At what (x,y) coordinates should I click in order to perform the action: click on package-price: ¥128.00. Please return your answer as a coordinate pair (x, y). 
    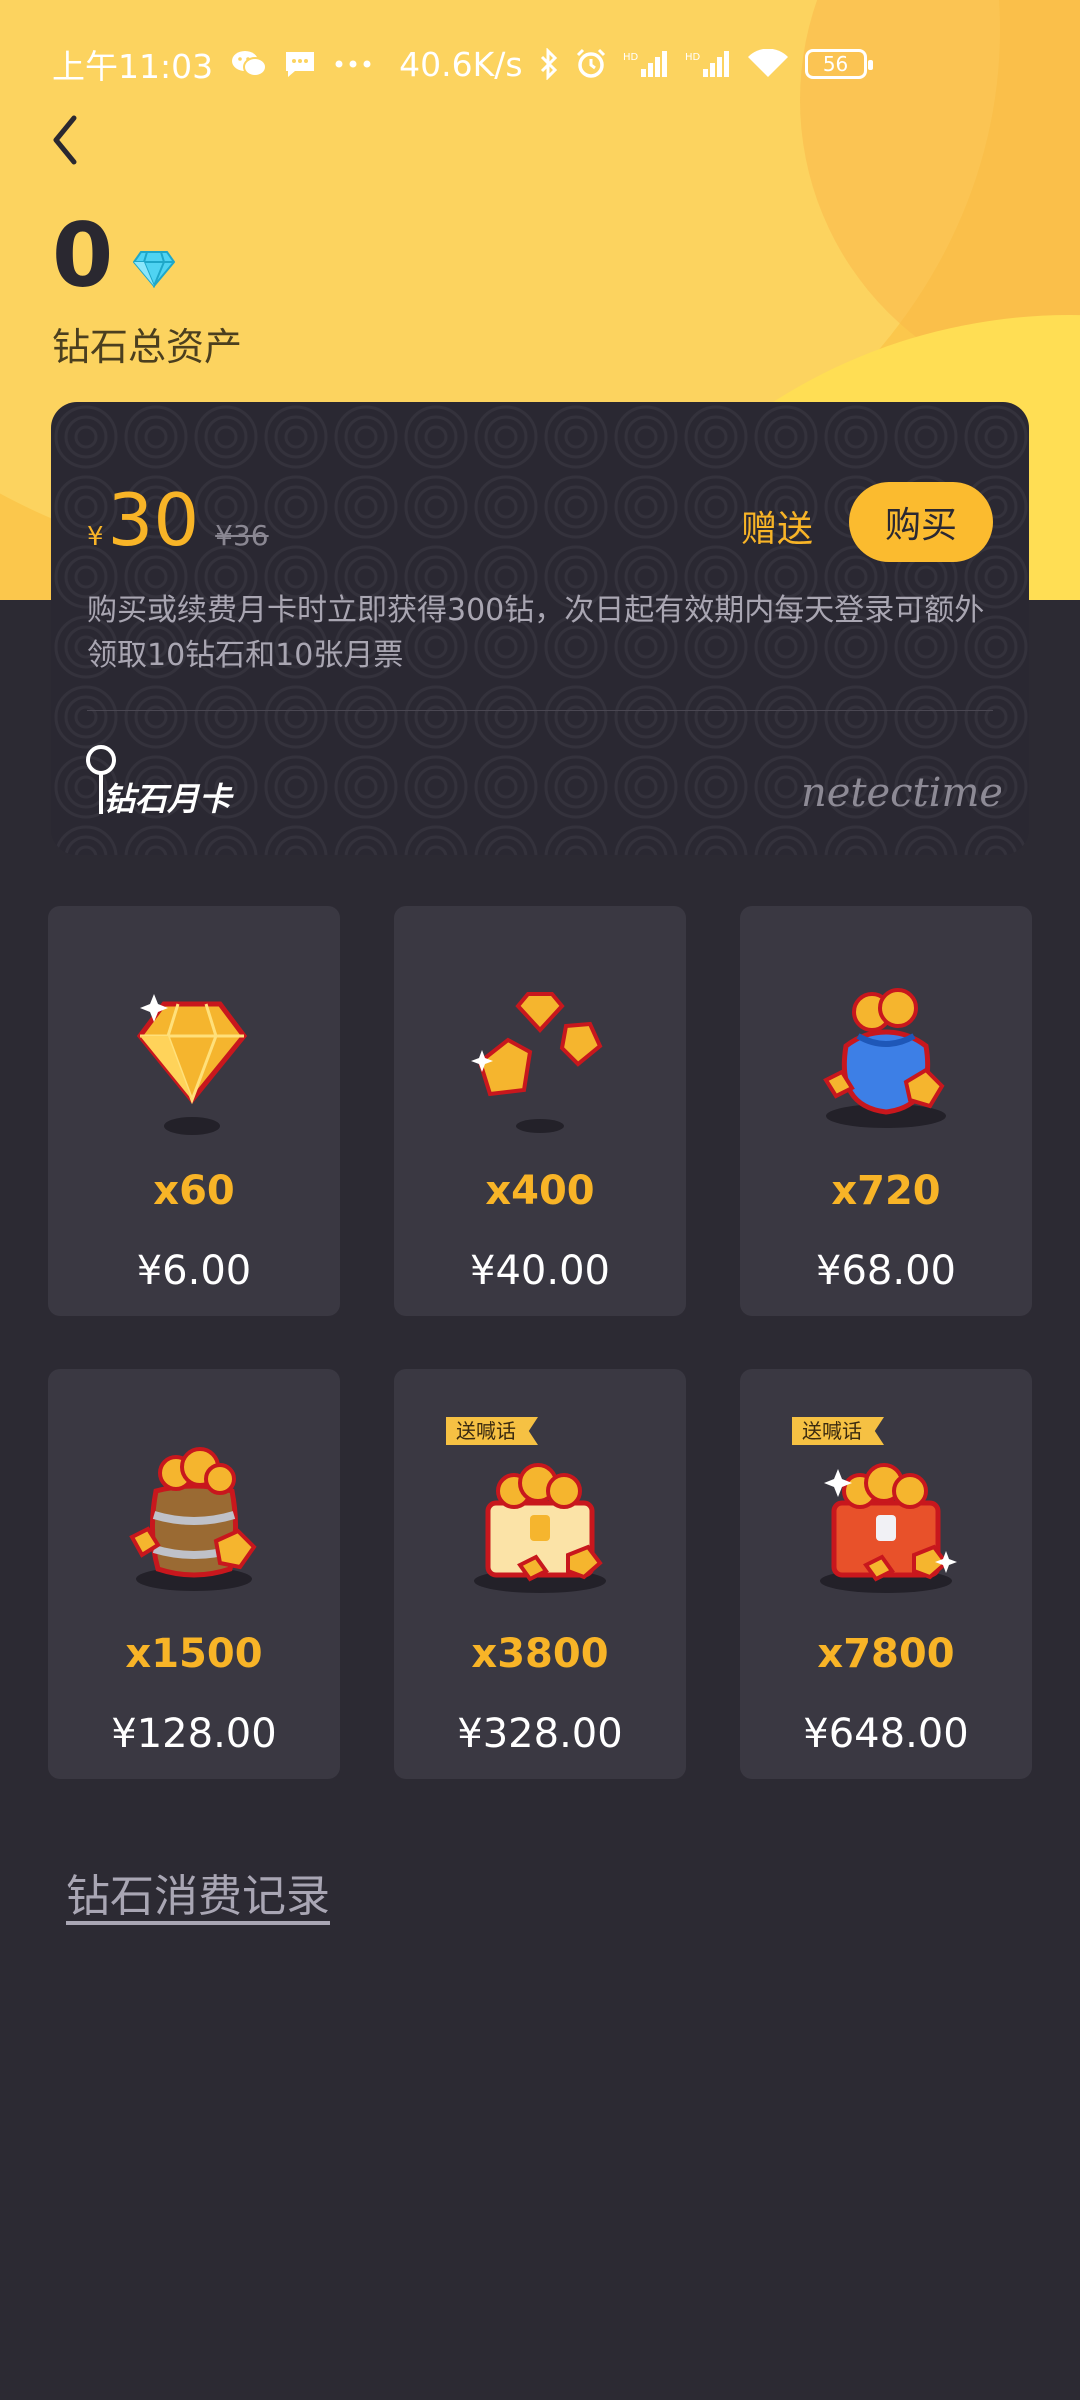
    Looking at the image, I should click on (194, 1734).